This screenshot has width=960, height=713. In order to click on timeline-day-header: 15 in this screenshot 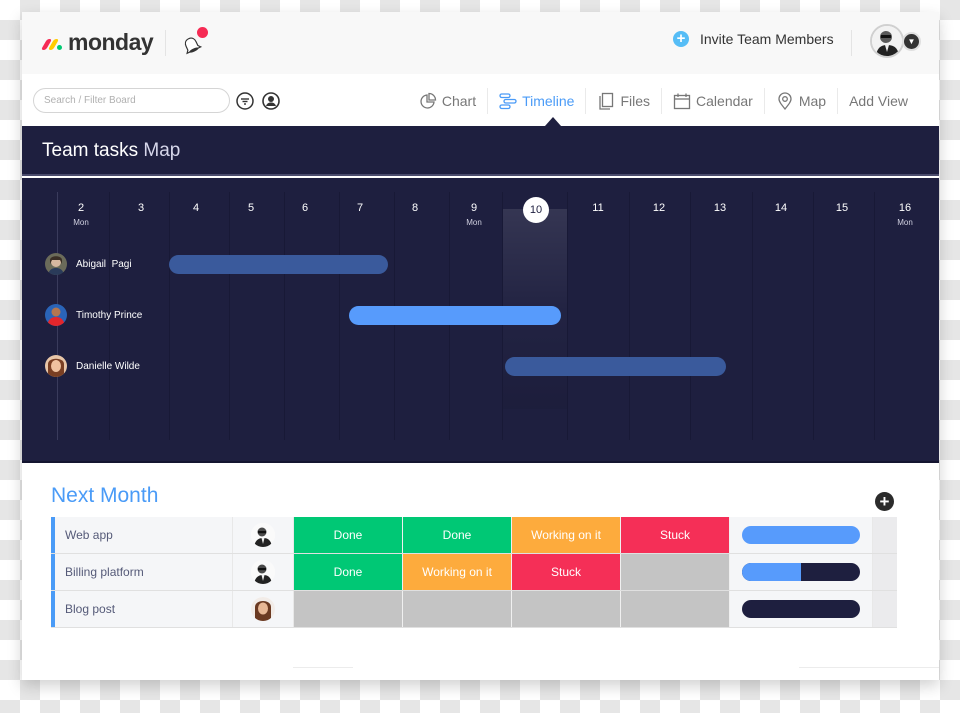, I will do `click(842, 208)`.